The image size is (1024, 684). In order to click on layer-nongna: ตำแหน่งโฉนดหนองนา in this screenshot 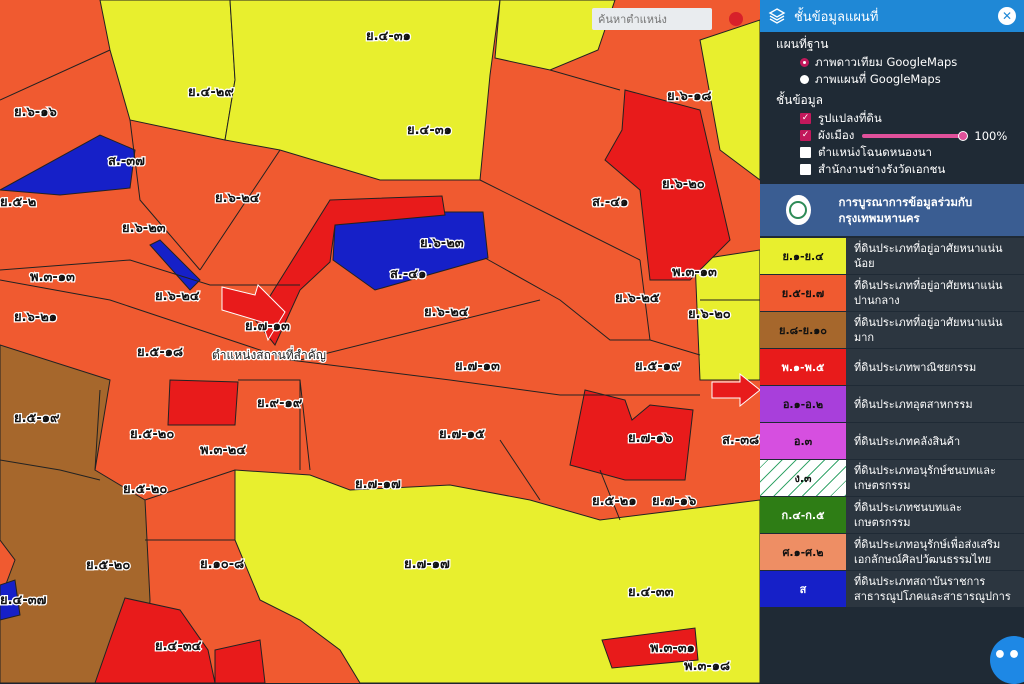, I will do `click(892, 152)`.